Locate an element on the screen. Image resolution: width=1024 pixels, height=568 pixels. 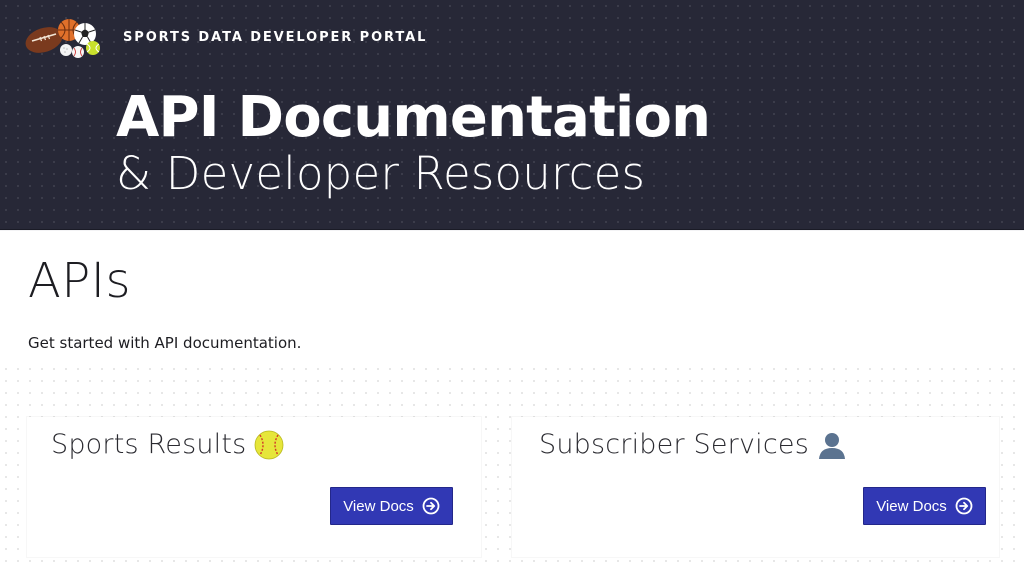
api-card-subscriber-services: Subscriber Services View Docs is located at coordinates (755, 487).